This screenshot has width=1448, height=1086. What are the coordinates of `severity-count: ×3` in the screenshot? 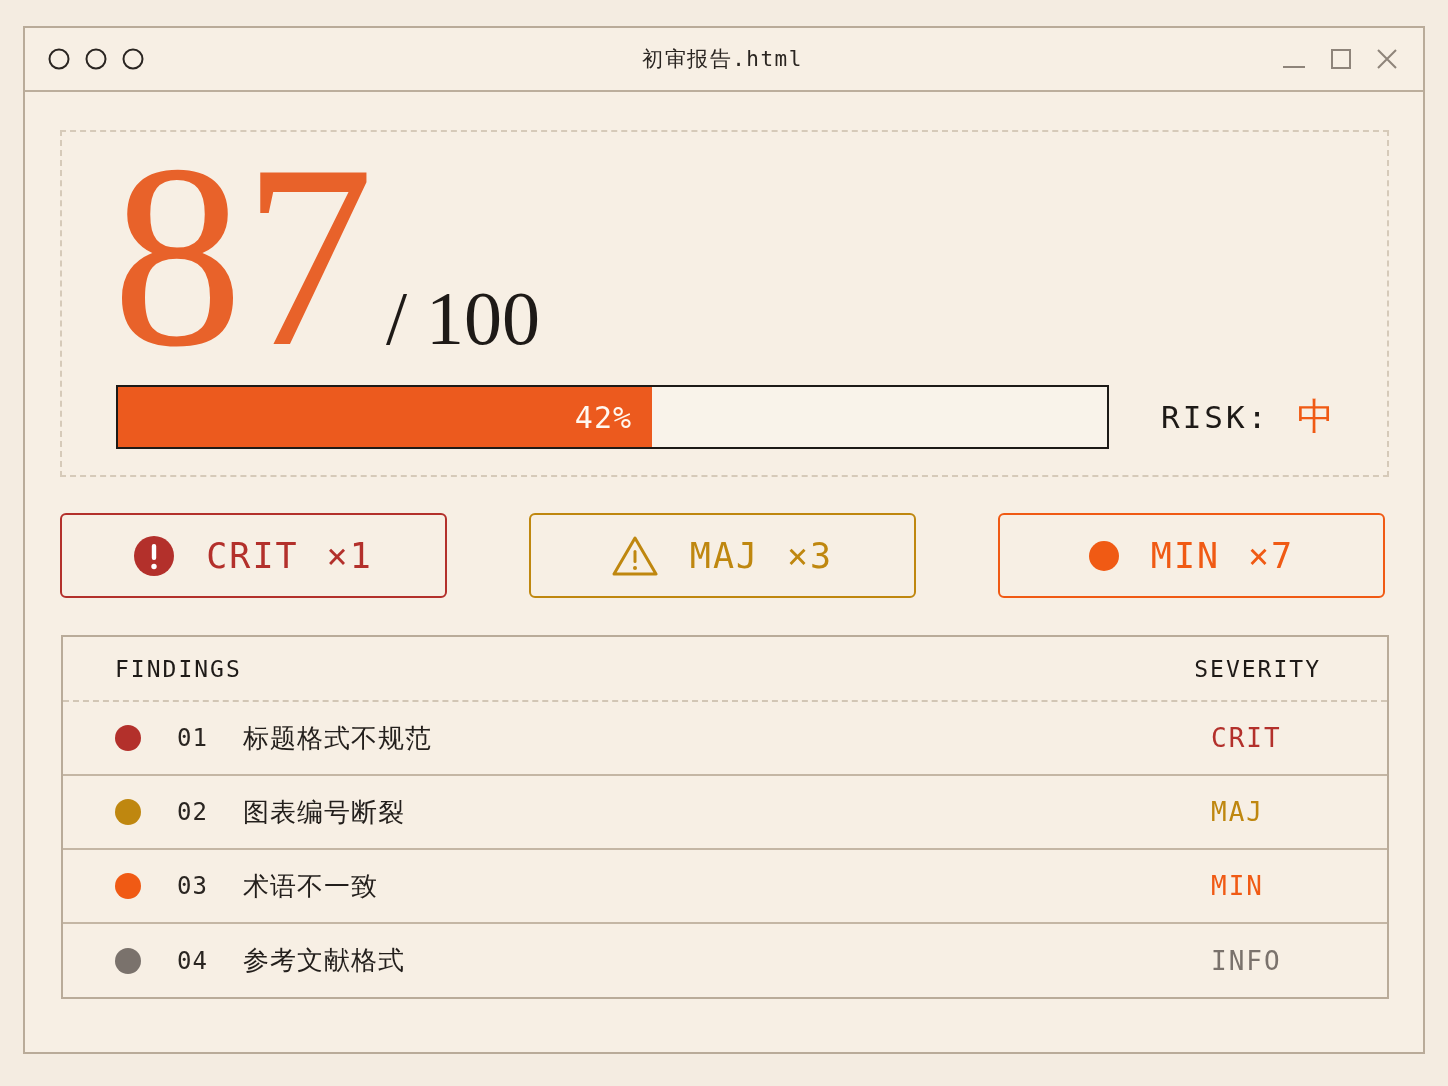 It's located at (810, 555).